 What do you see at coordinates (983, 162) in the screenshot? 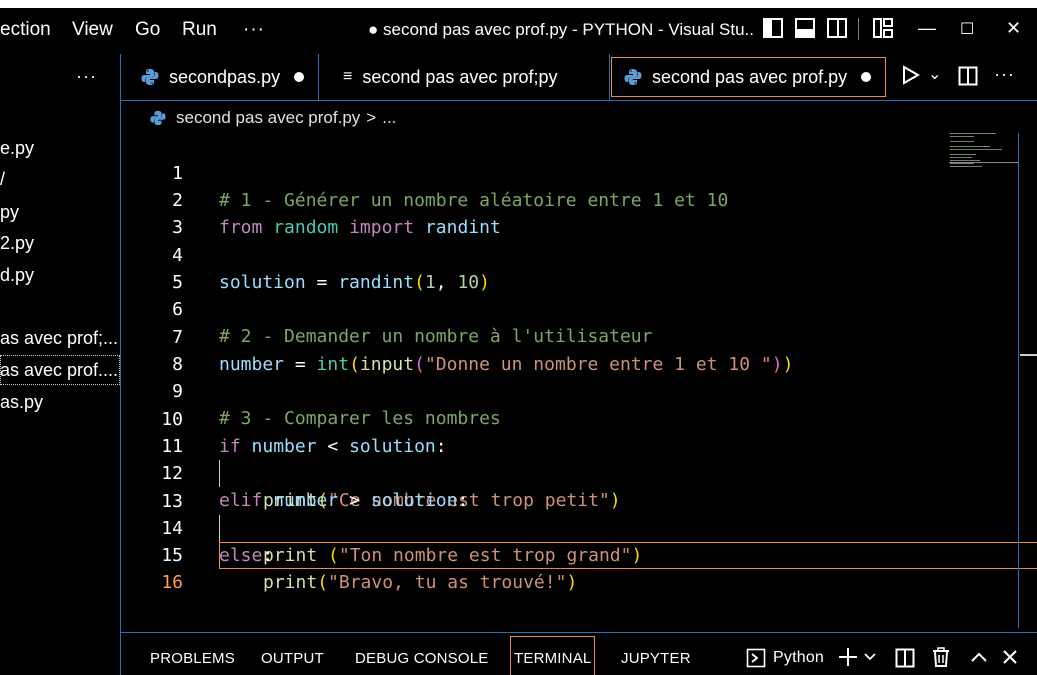
I see `minimap-slider-edge` at bounding box center [983, 162].